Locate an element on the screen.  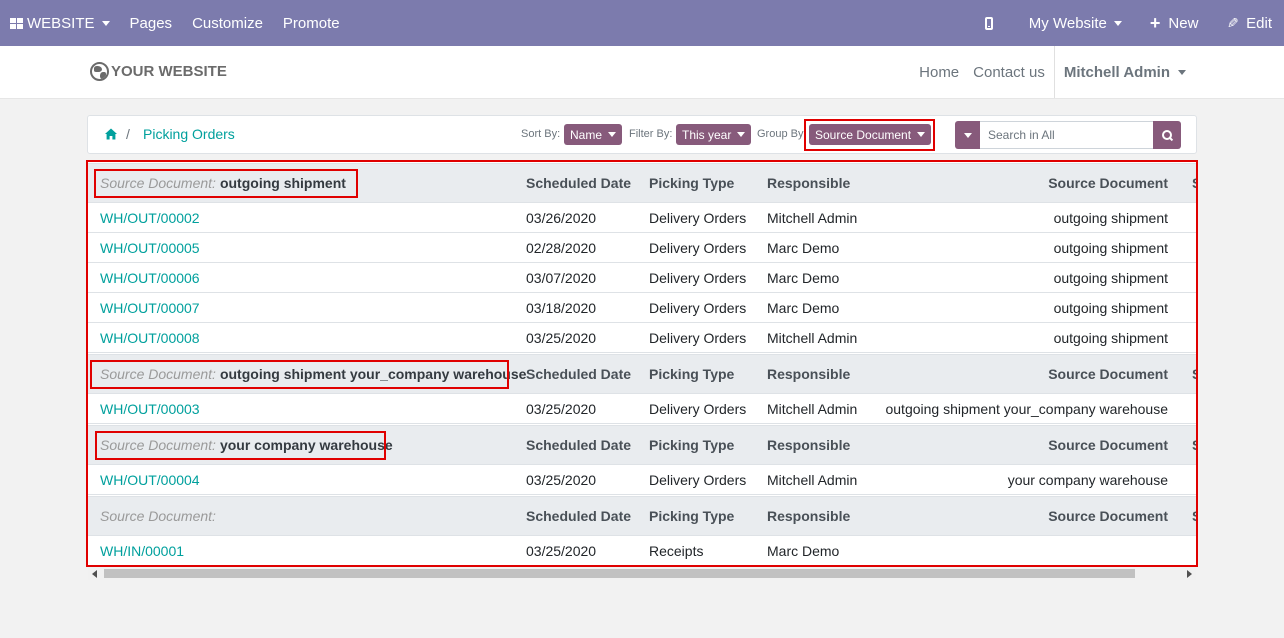
group-value: outgoing shipment your_company warehouse is located at coordinates (373, 374).